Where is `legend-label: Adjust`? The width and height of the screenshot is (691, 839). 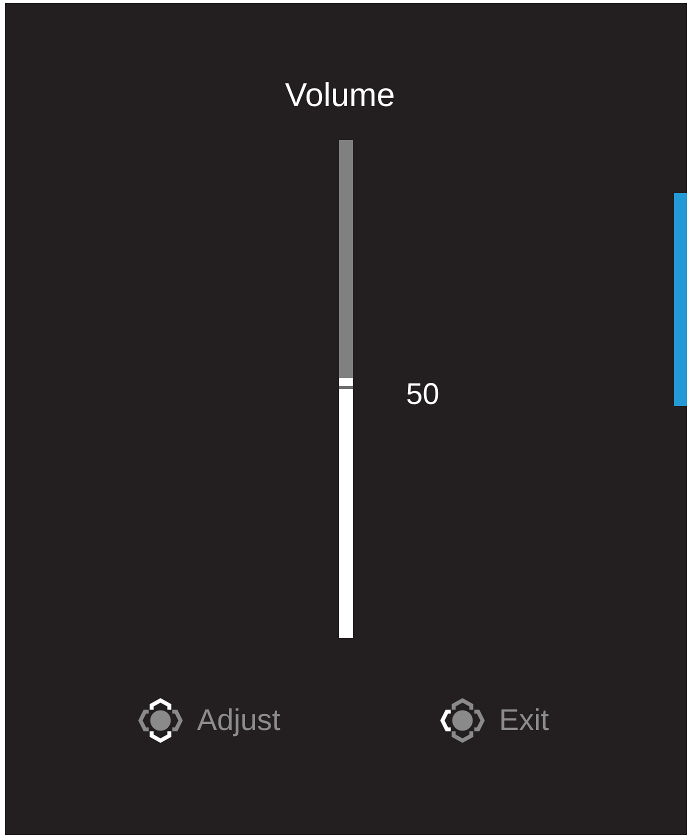
legend-label: Adjust is located at coordinates (238, 720).